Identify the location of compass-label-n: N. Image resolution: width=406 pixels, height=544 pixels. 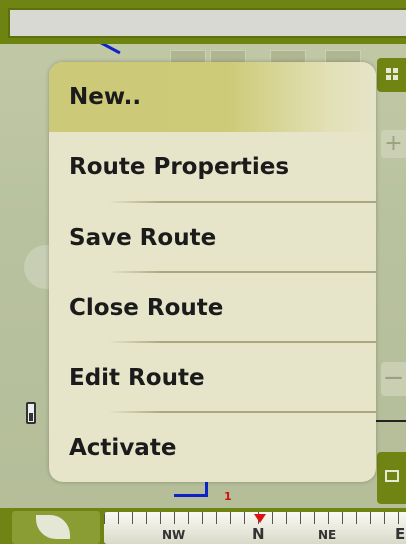
(258, 534).